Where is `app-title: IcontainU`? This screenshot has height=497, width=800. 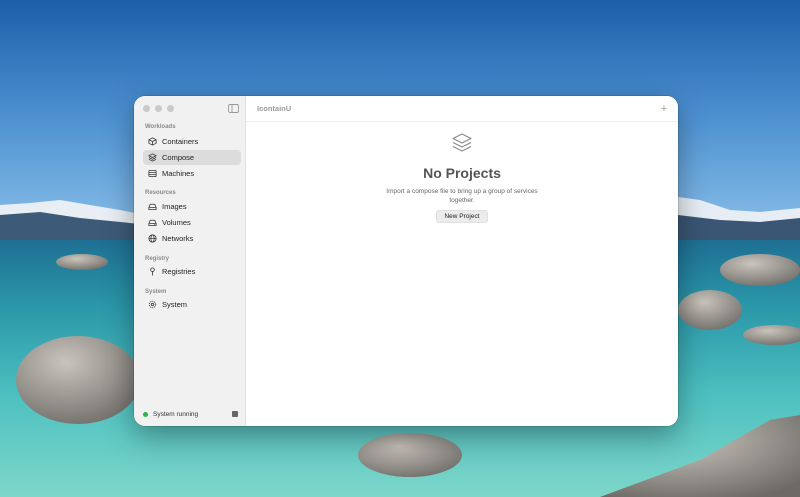 app-title: IcontainU is located at coordinates (274, 108).